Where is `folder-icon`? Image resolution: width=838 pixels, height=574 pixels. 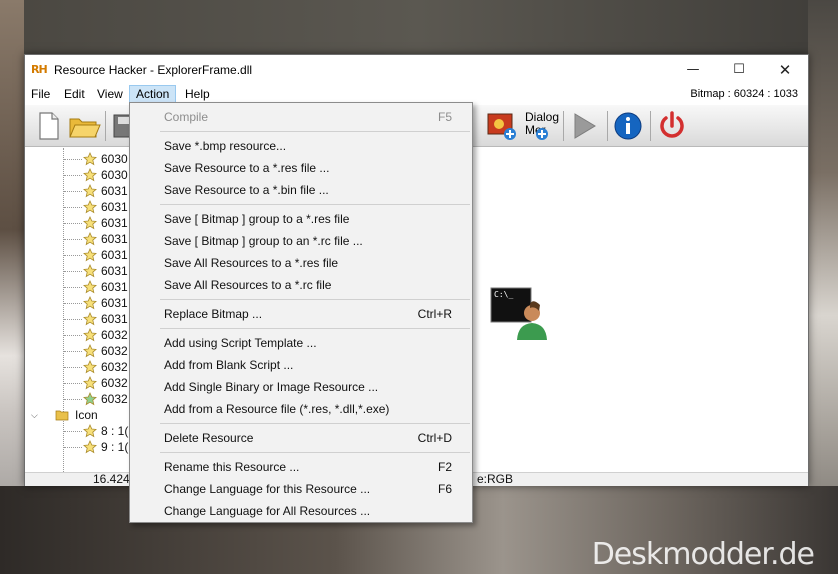
folder-icon is located at coordinates (62, 415).